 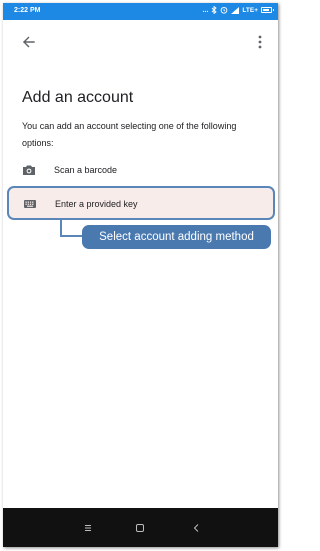 I want to click on status-bar: 2:22 PM ... LTE+, so click(x=140, y=11).